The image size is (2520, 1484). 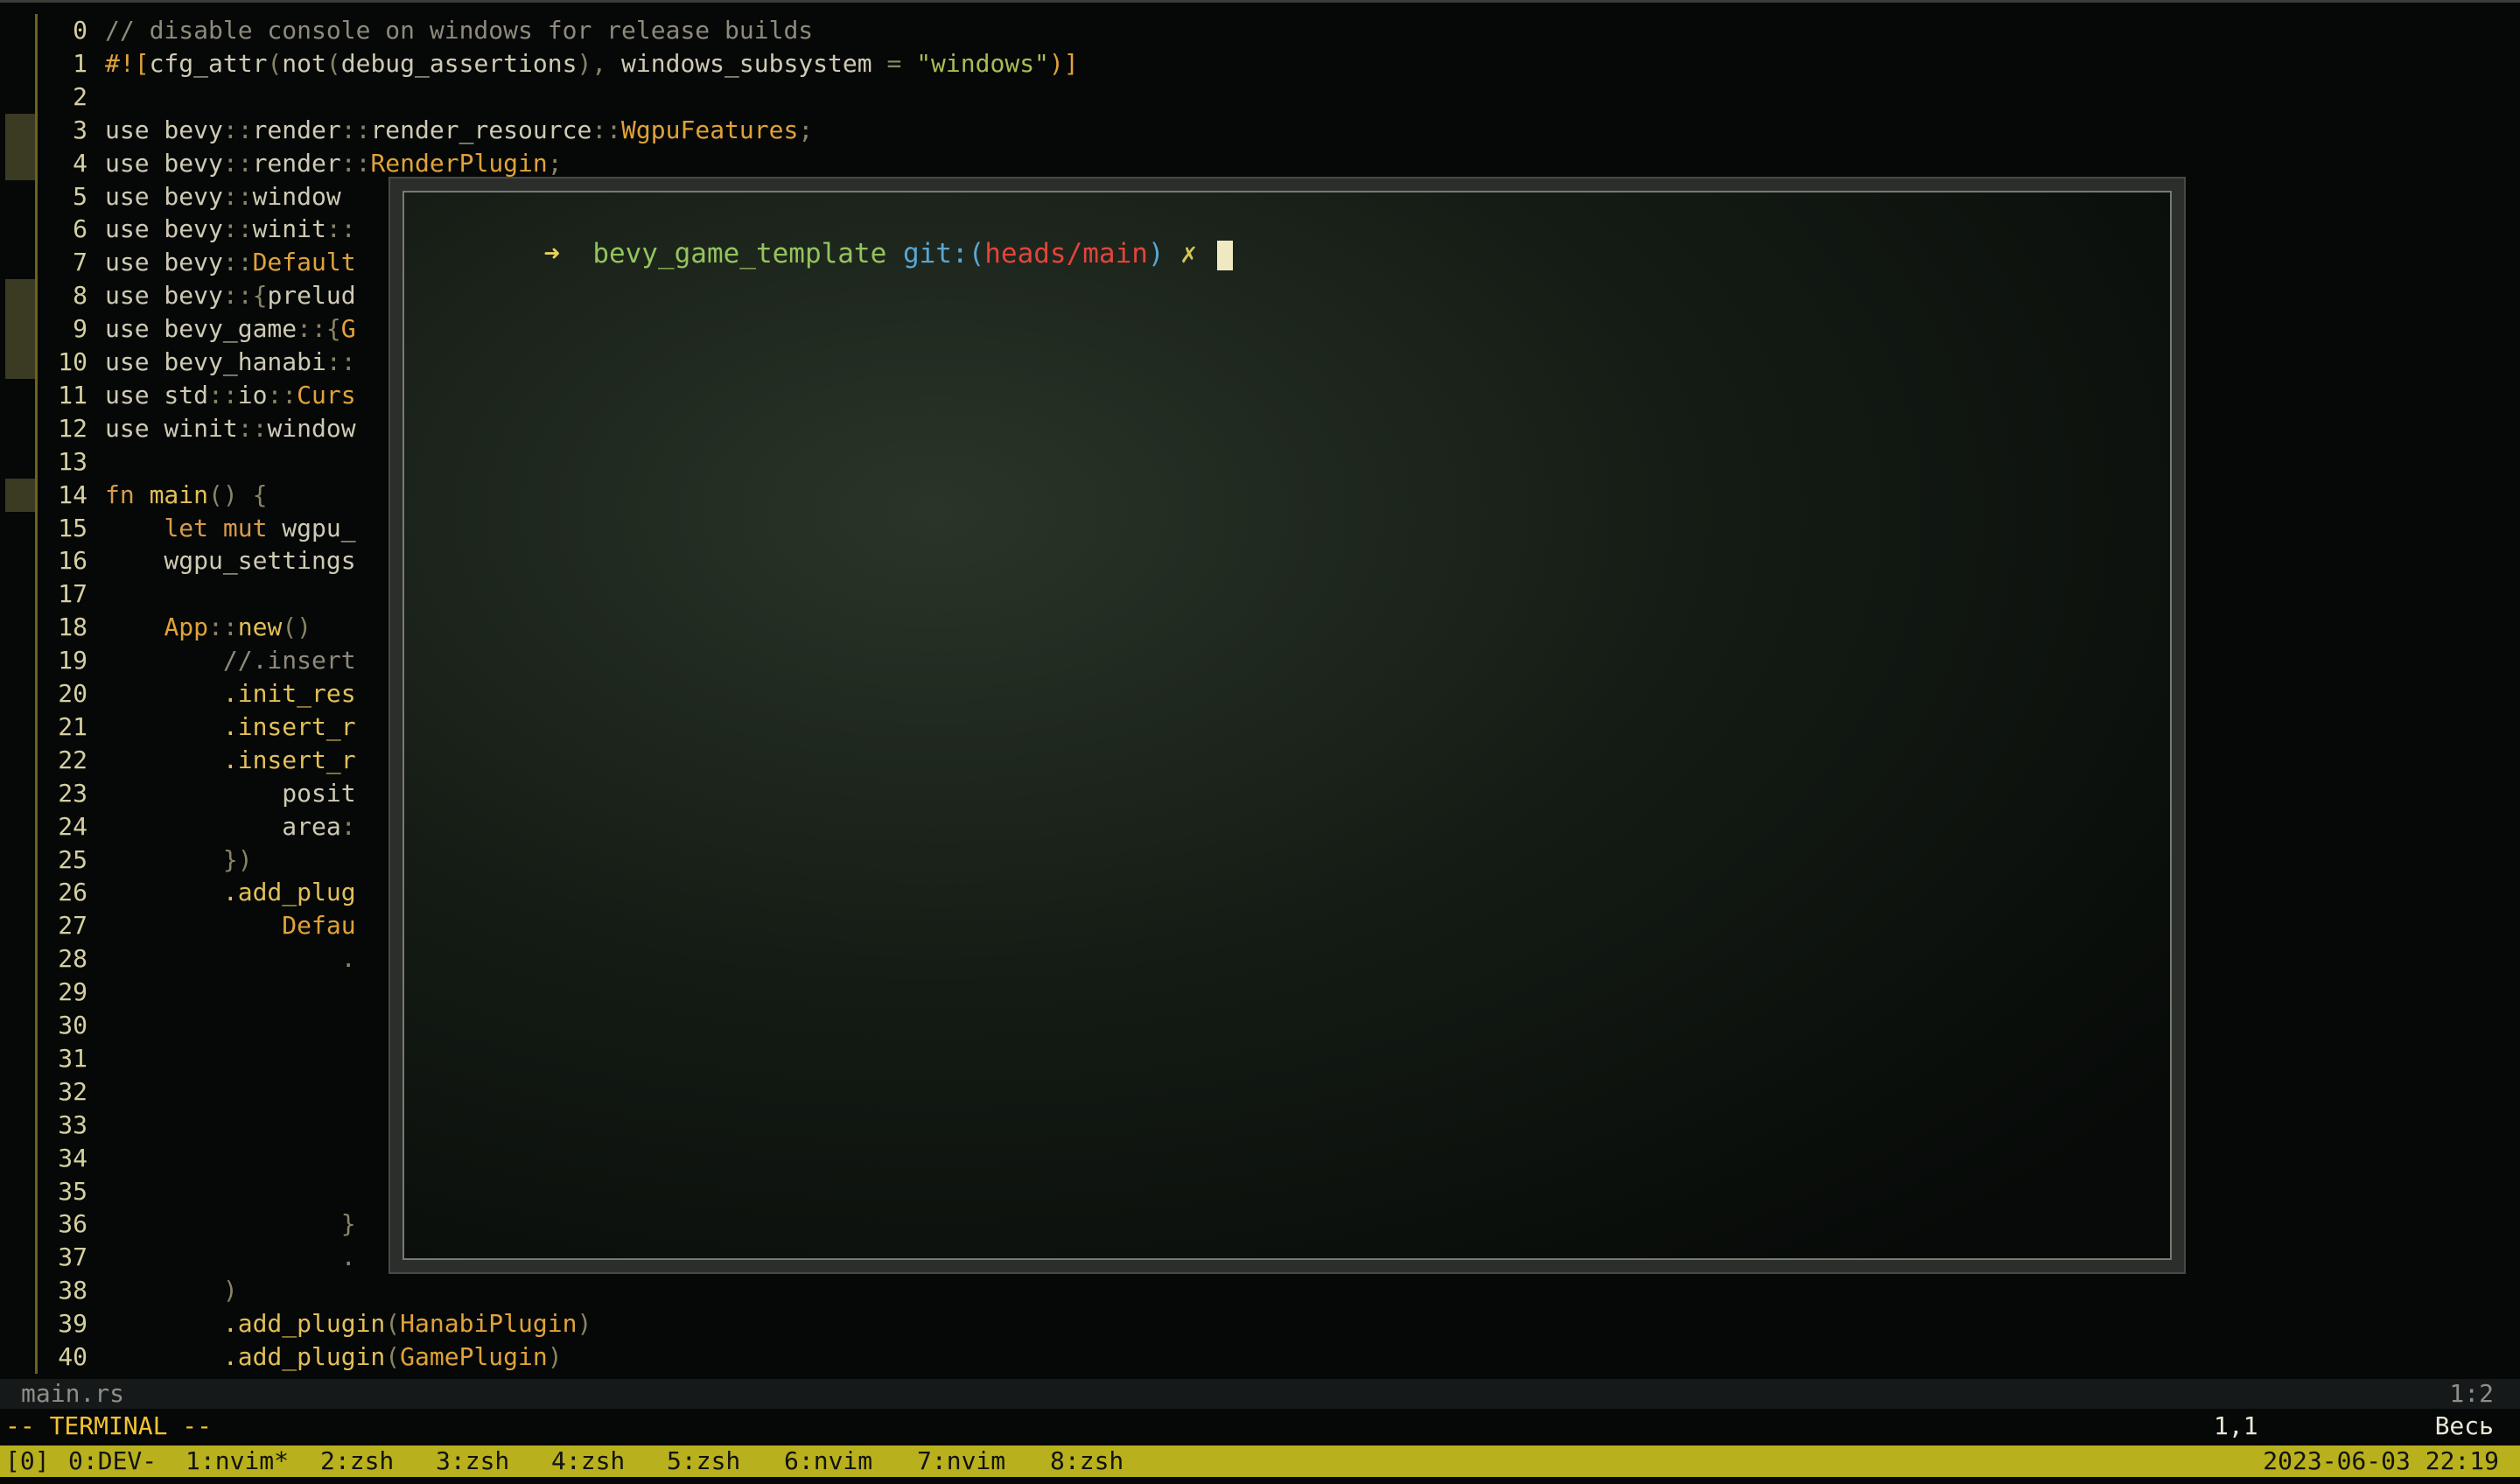 I want to click on code-token: .insert_r, so click(x=289, y=759).